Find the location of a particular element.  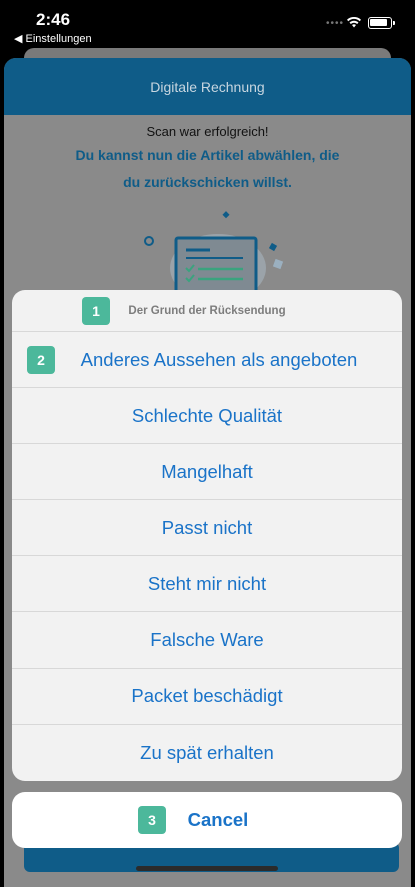

reason-option-different-look: 2 Anderes Aussehen als angeboten is located at coordinates (207, 360).